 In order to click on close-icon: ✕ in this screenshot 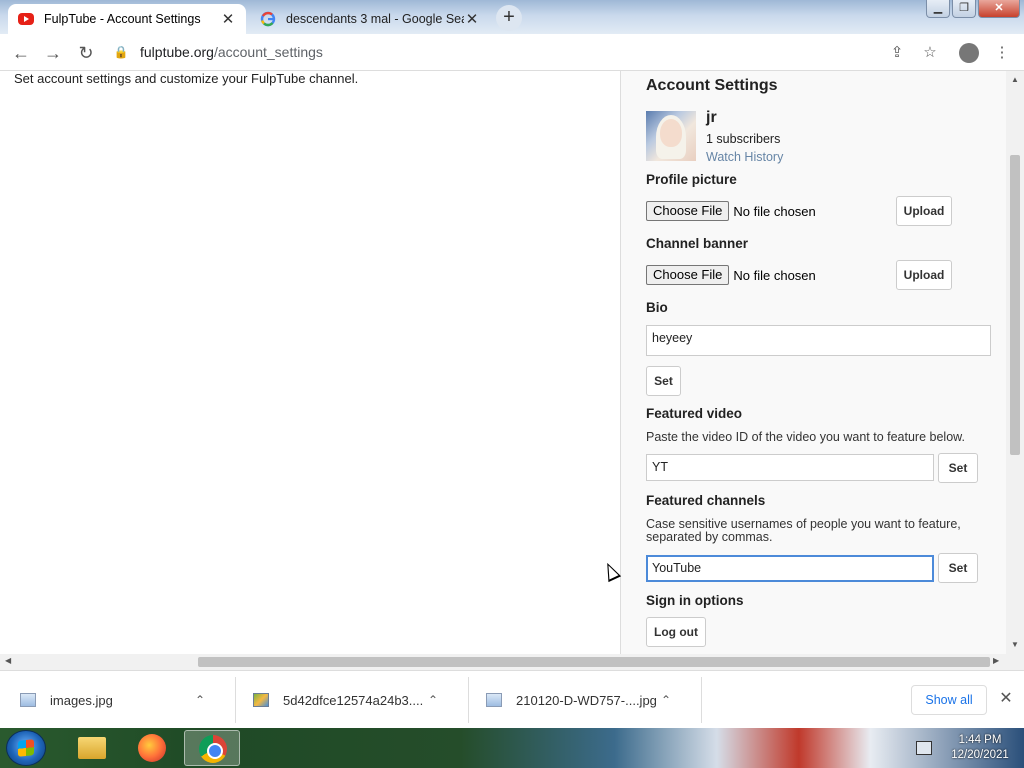, I will do `click(1006, 698)`.